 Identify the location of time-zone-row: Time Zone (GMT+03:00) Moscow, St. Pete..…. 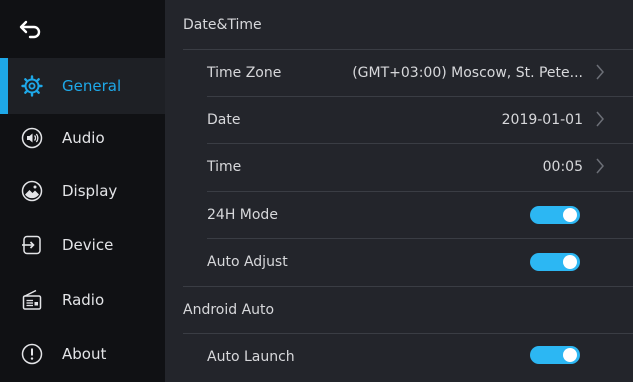
(399, 73).